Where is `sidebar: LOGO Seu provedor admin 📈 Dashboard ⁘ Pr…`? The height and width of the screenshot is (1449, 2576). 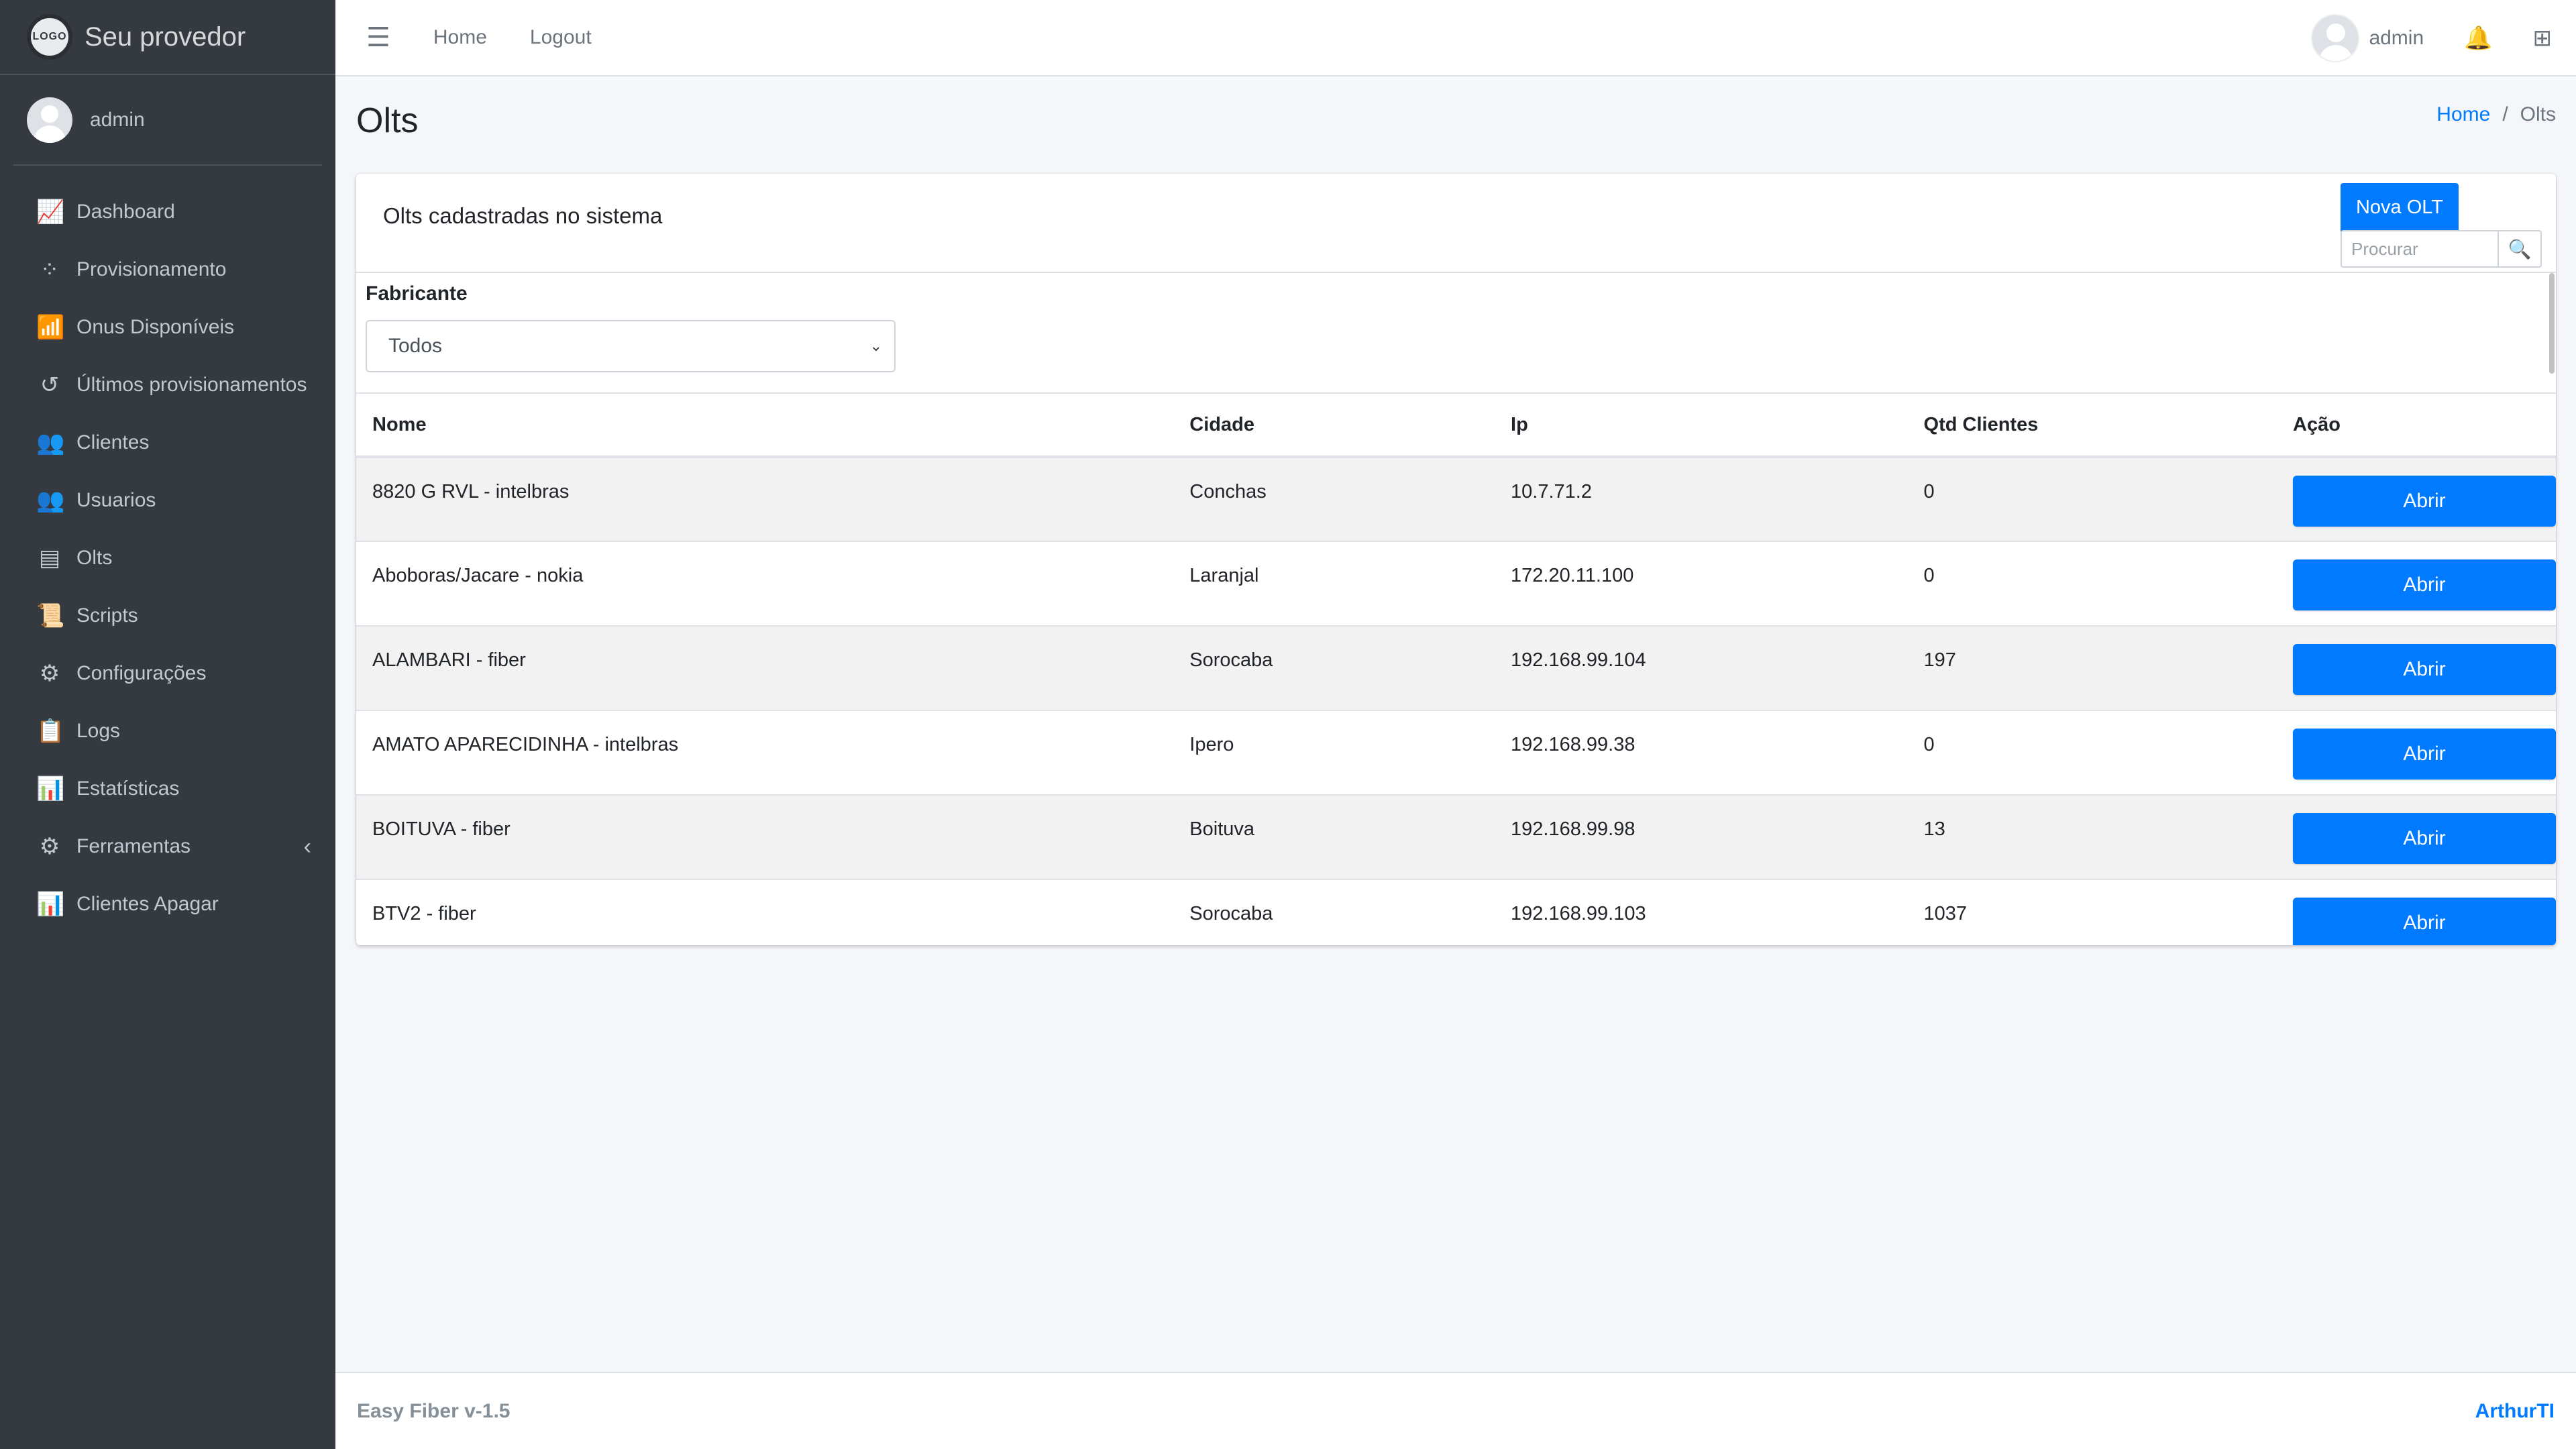
sidebar: LOGO Seu provedor admin 📈 Dashboard ⁘ Pr… is located at coordinates (167, 724).